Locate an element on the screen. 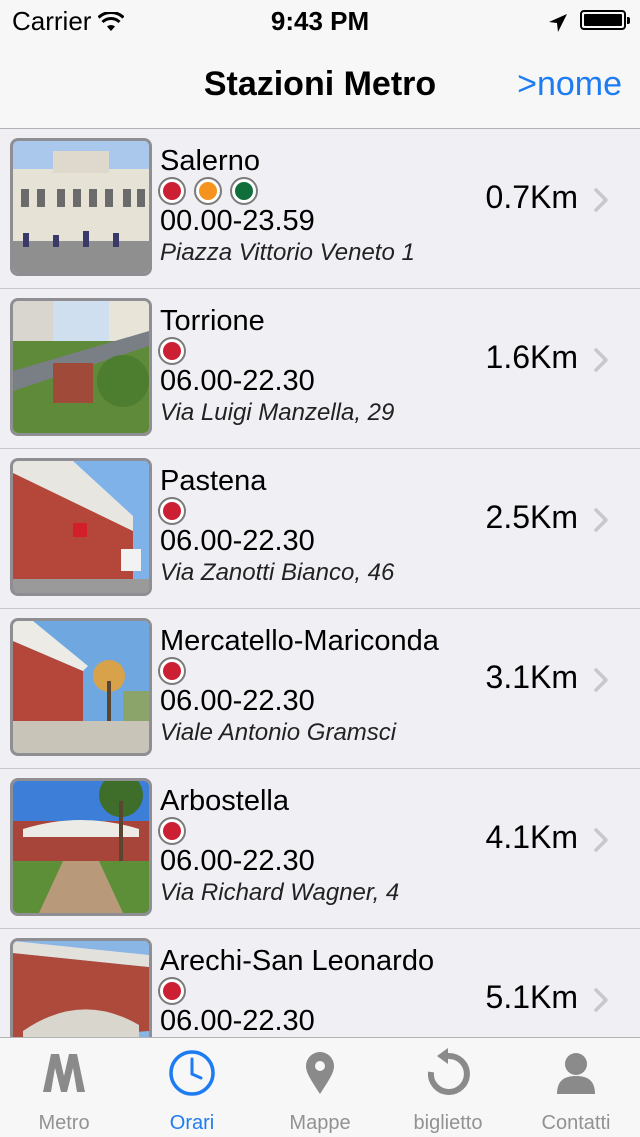 The height and width of the screenshot is (1137, 640). navigation-bar: Stazioni Metro >nome is located at coordinates (320, 84).